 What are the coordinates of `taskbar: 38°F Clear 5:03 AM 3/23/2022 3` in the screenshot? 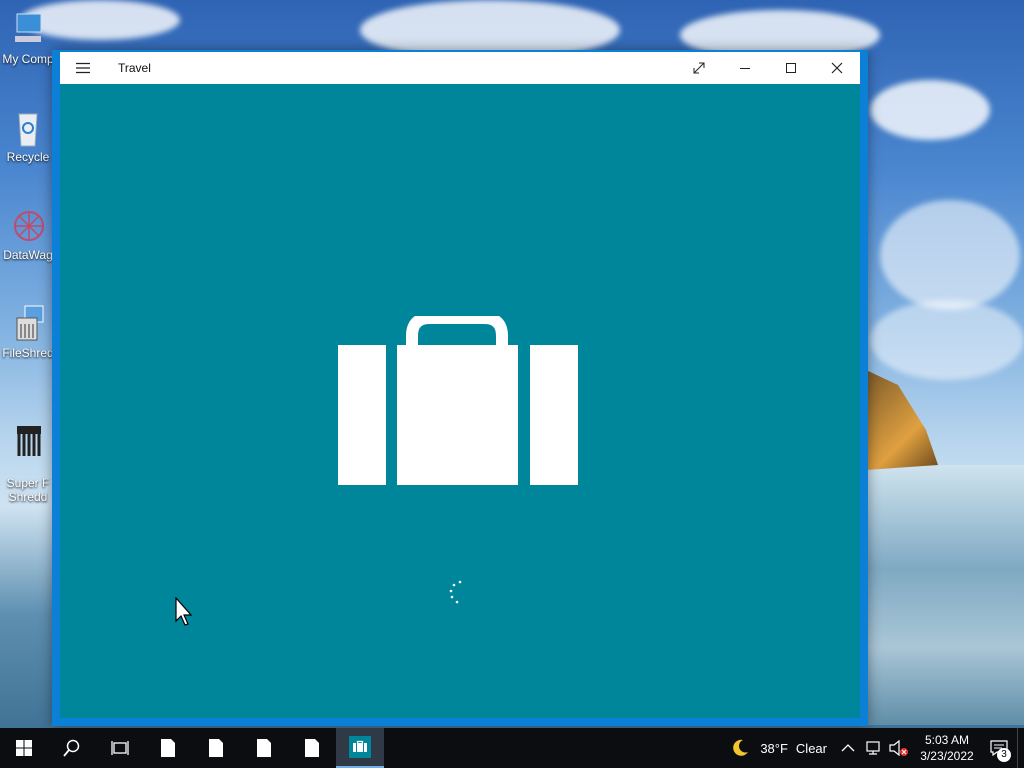 It's located at (512, 748).